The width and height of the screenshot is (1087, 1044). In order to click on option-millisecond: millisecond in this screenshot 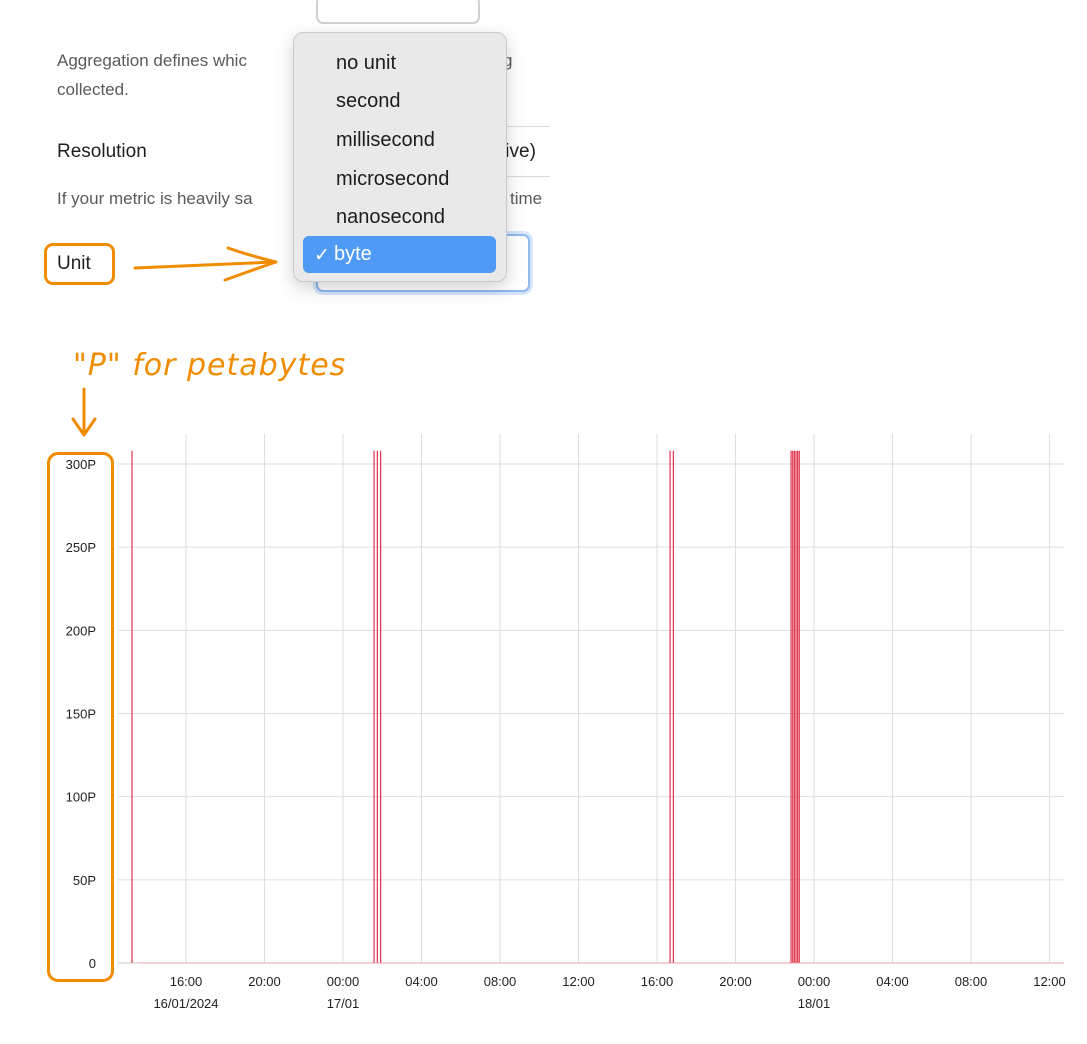, I will do `click(385, 140)`.